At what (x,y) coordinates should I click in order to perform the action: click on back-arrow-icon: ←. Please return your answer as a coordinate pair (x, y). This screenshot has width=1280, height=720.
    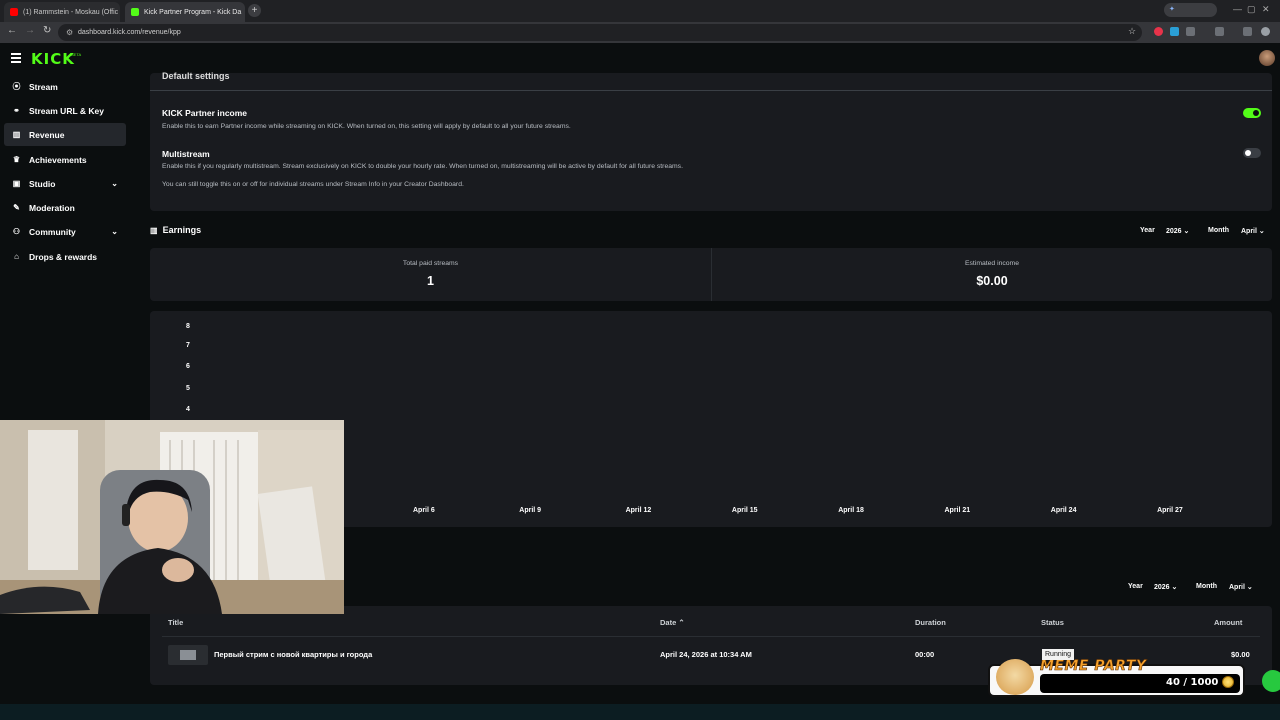
    Looking at the image, I should click on (12, 30).